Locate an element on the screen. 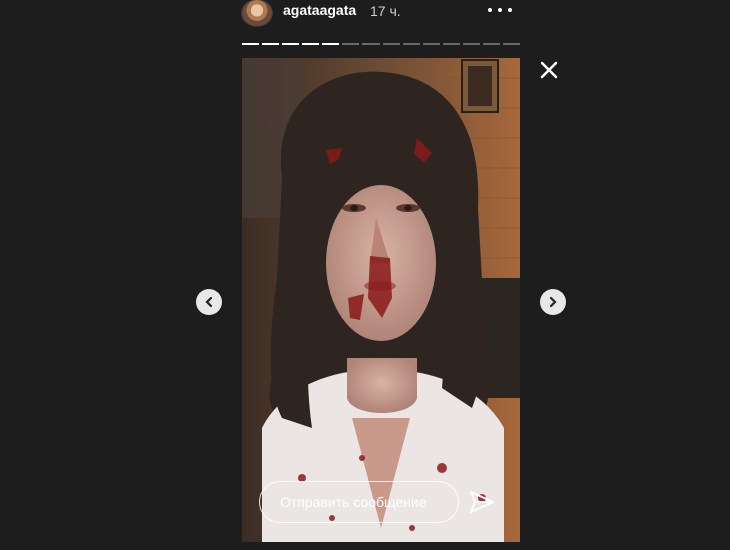 Image resolution: width=730 pixels, height=550 pixels. close-icon is located at coordinates (549, 70).